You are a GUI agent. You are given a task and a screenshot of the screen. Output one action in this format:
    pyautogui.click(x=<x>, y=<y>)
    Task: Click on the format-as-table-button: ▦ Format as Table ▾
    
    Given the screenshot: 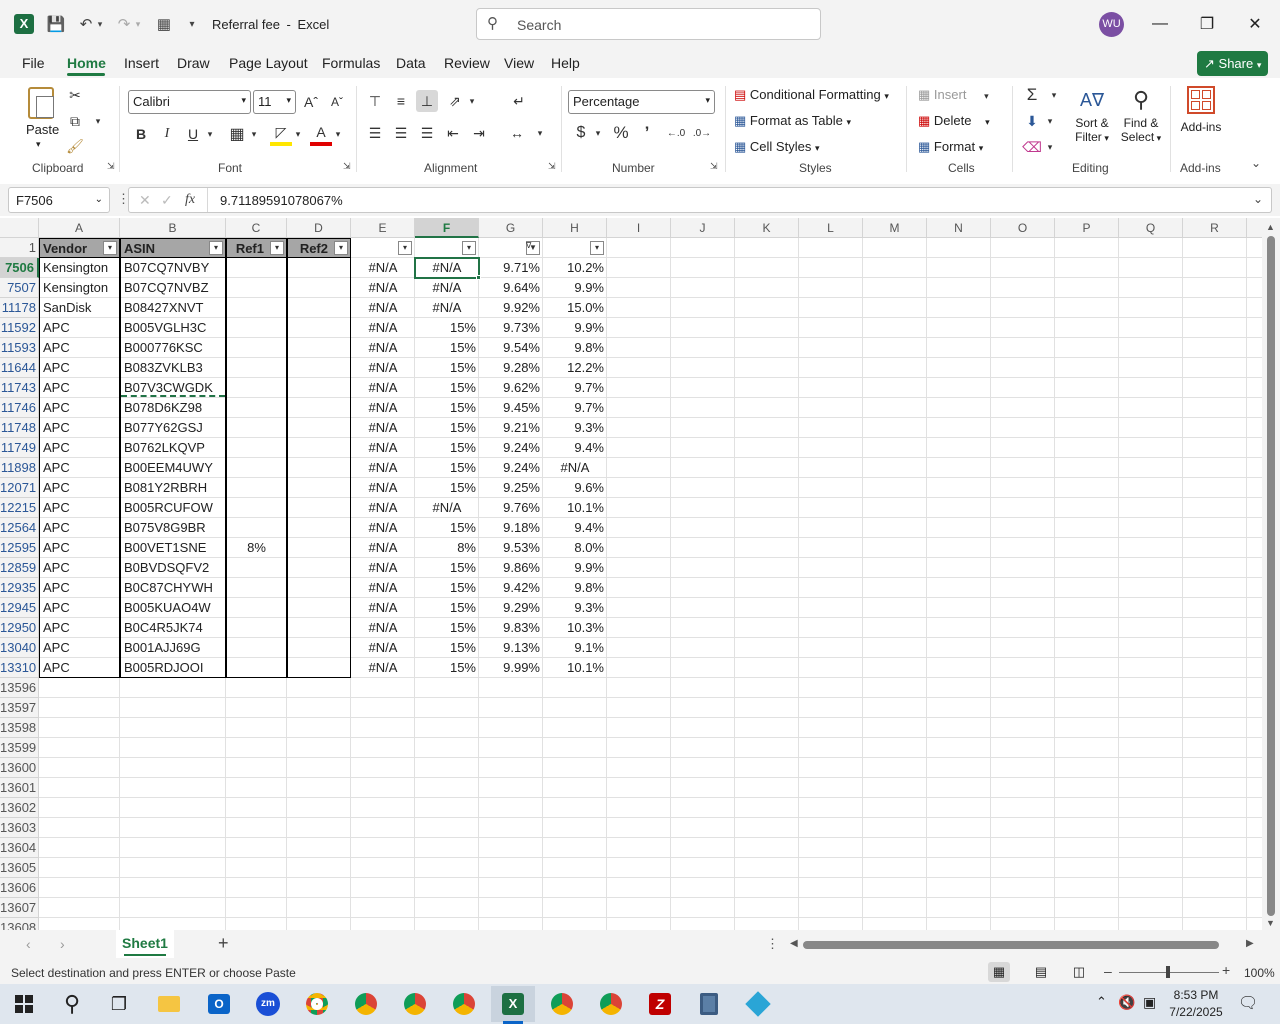 What is the action you would take?
    pyautogui.click(x=792, y=121)
    